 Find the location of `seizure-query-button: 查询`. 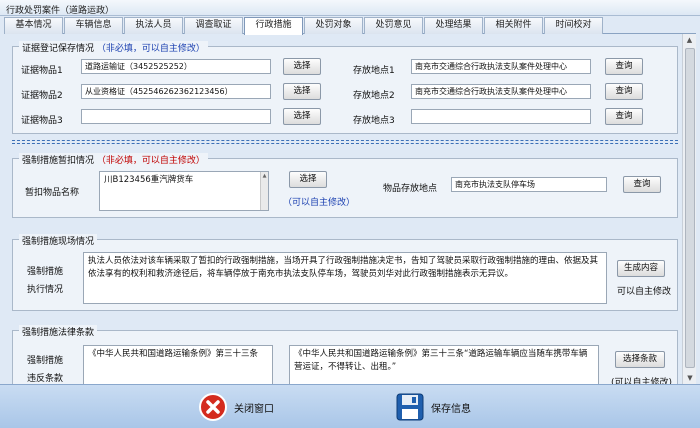

seizure-query-button: 查询 is located at coordinates (642, 184).